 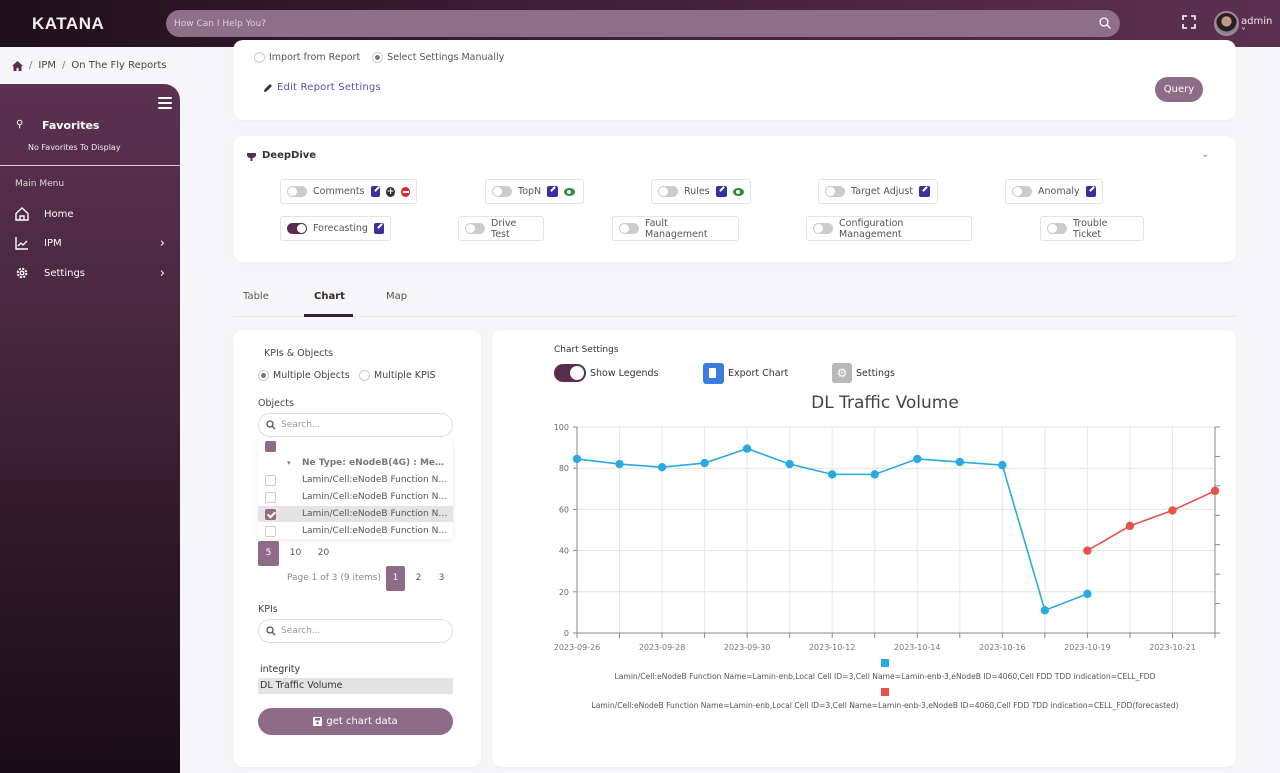 I want to click on plug-icon, so click(x=251, y=155).